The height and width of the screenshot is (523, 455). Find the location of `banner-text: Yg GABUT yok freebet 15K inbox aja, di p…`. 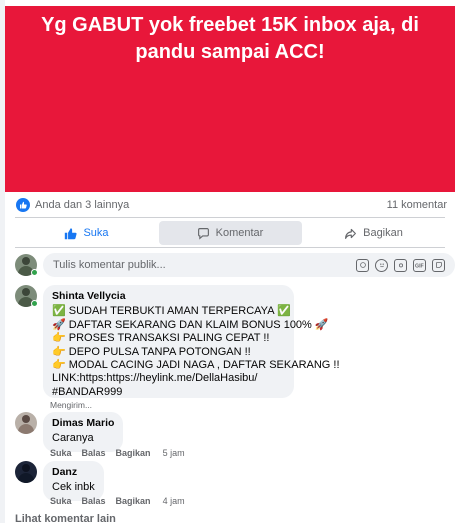

banner-text: Yg GABUT yok freebet 15K inbox aja, di p… is located at coordinates (230, 38).